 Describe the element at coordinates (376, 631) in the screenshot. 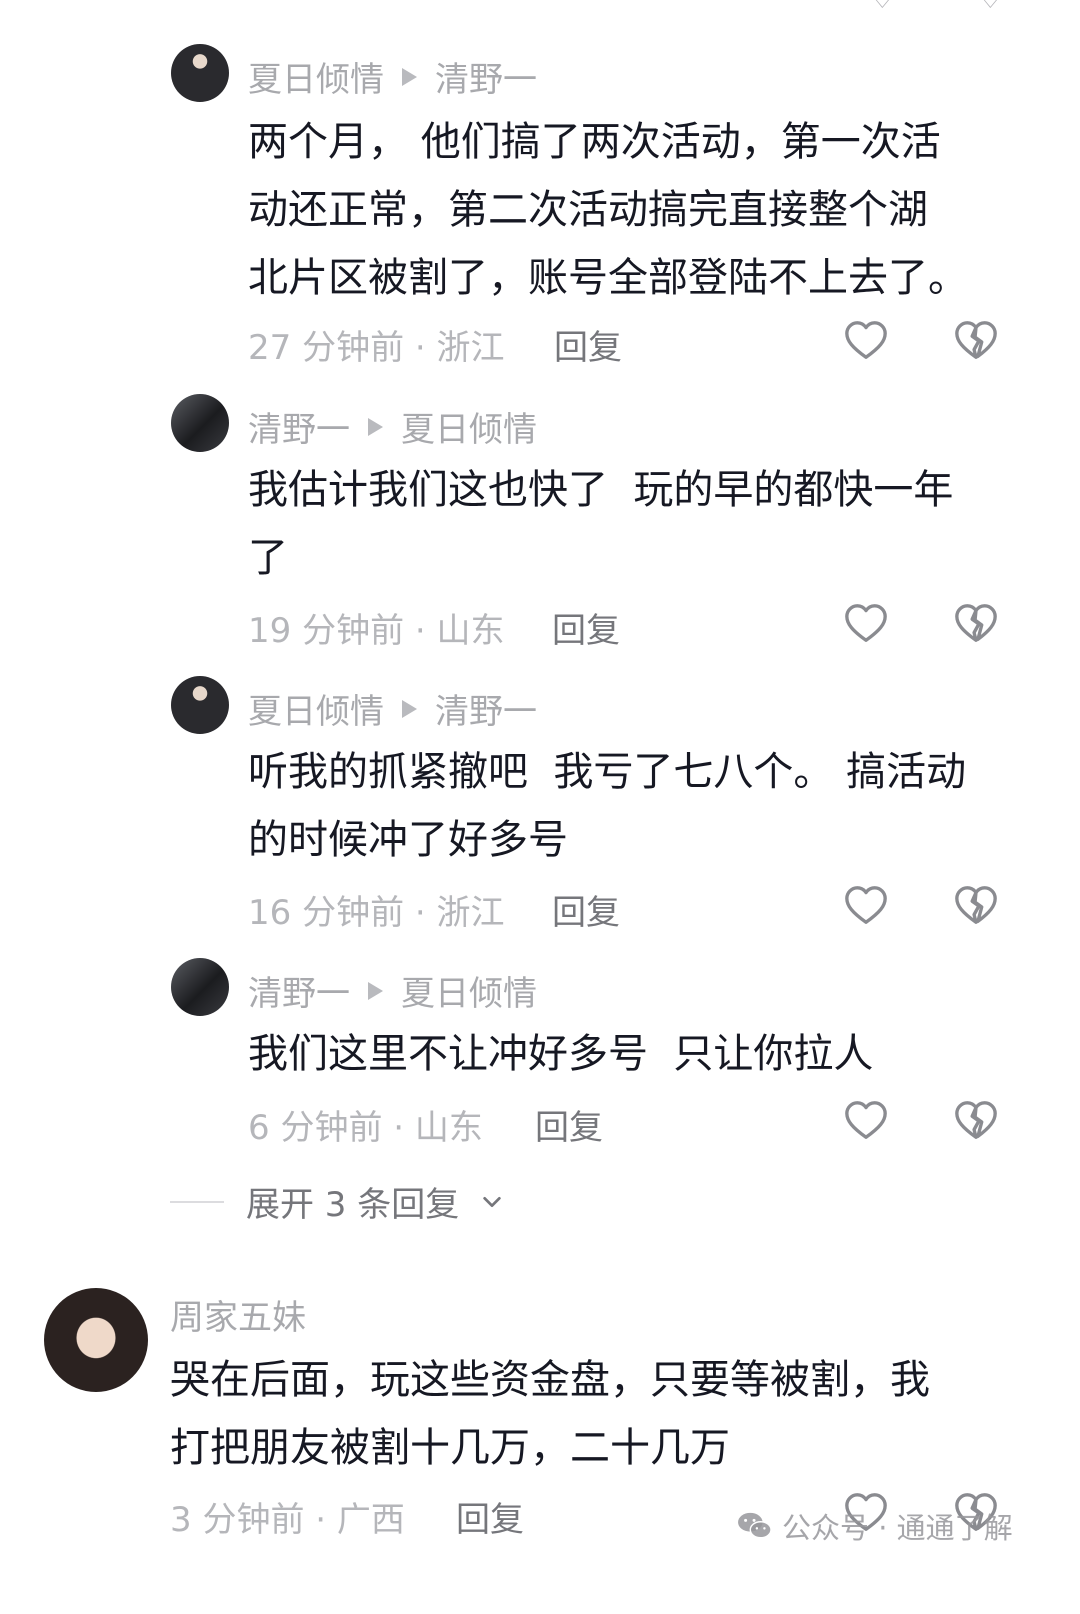

I see `comment-meta: 19 分钟前 · 山东` at that location.